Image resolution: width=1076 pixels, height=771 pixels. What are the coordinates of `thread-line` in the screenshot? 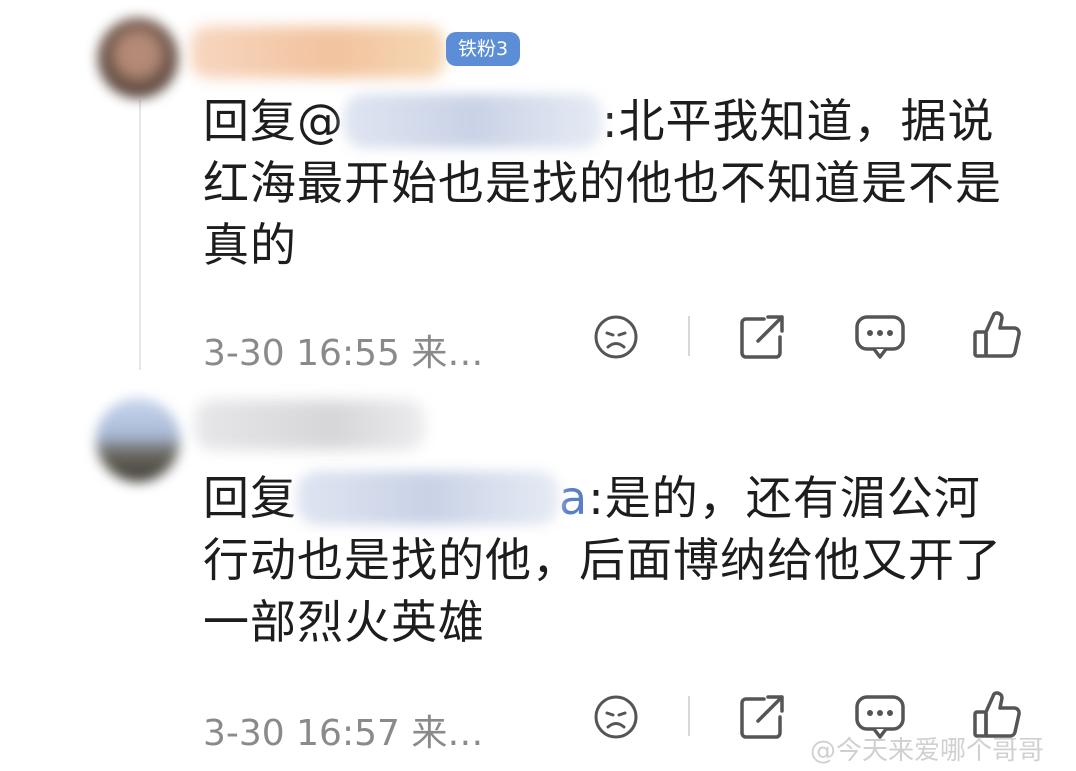 It's located at (140, 235).